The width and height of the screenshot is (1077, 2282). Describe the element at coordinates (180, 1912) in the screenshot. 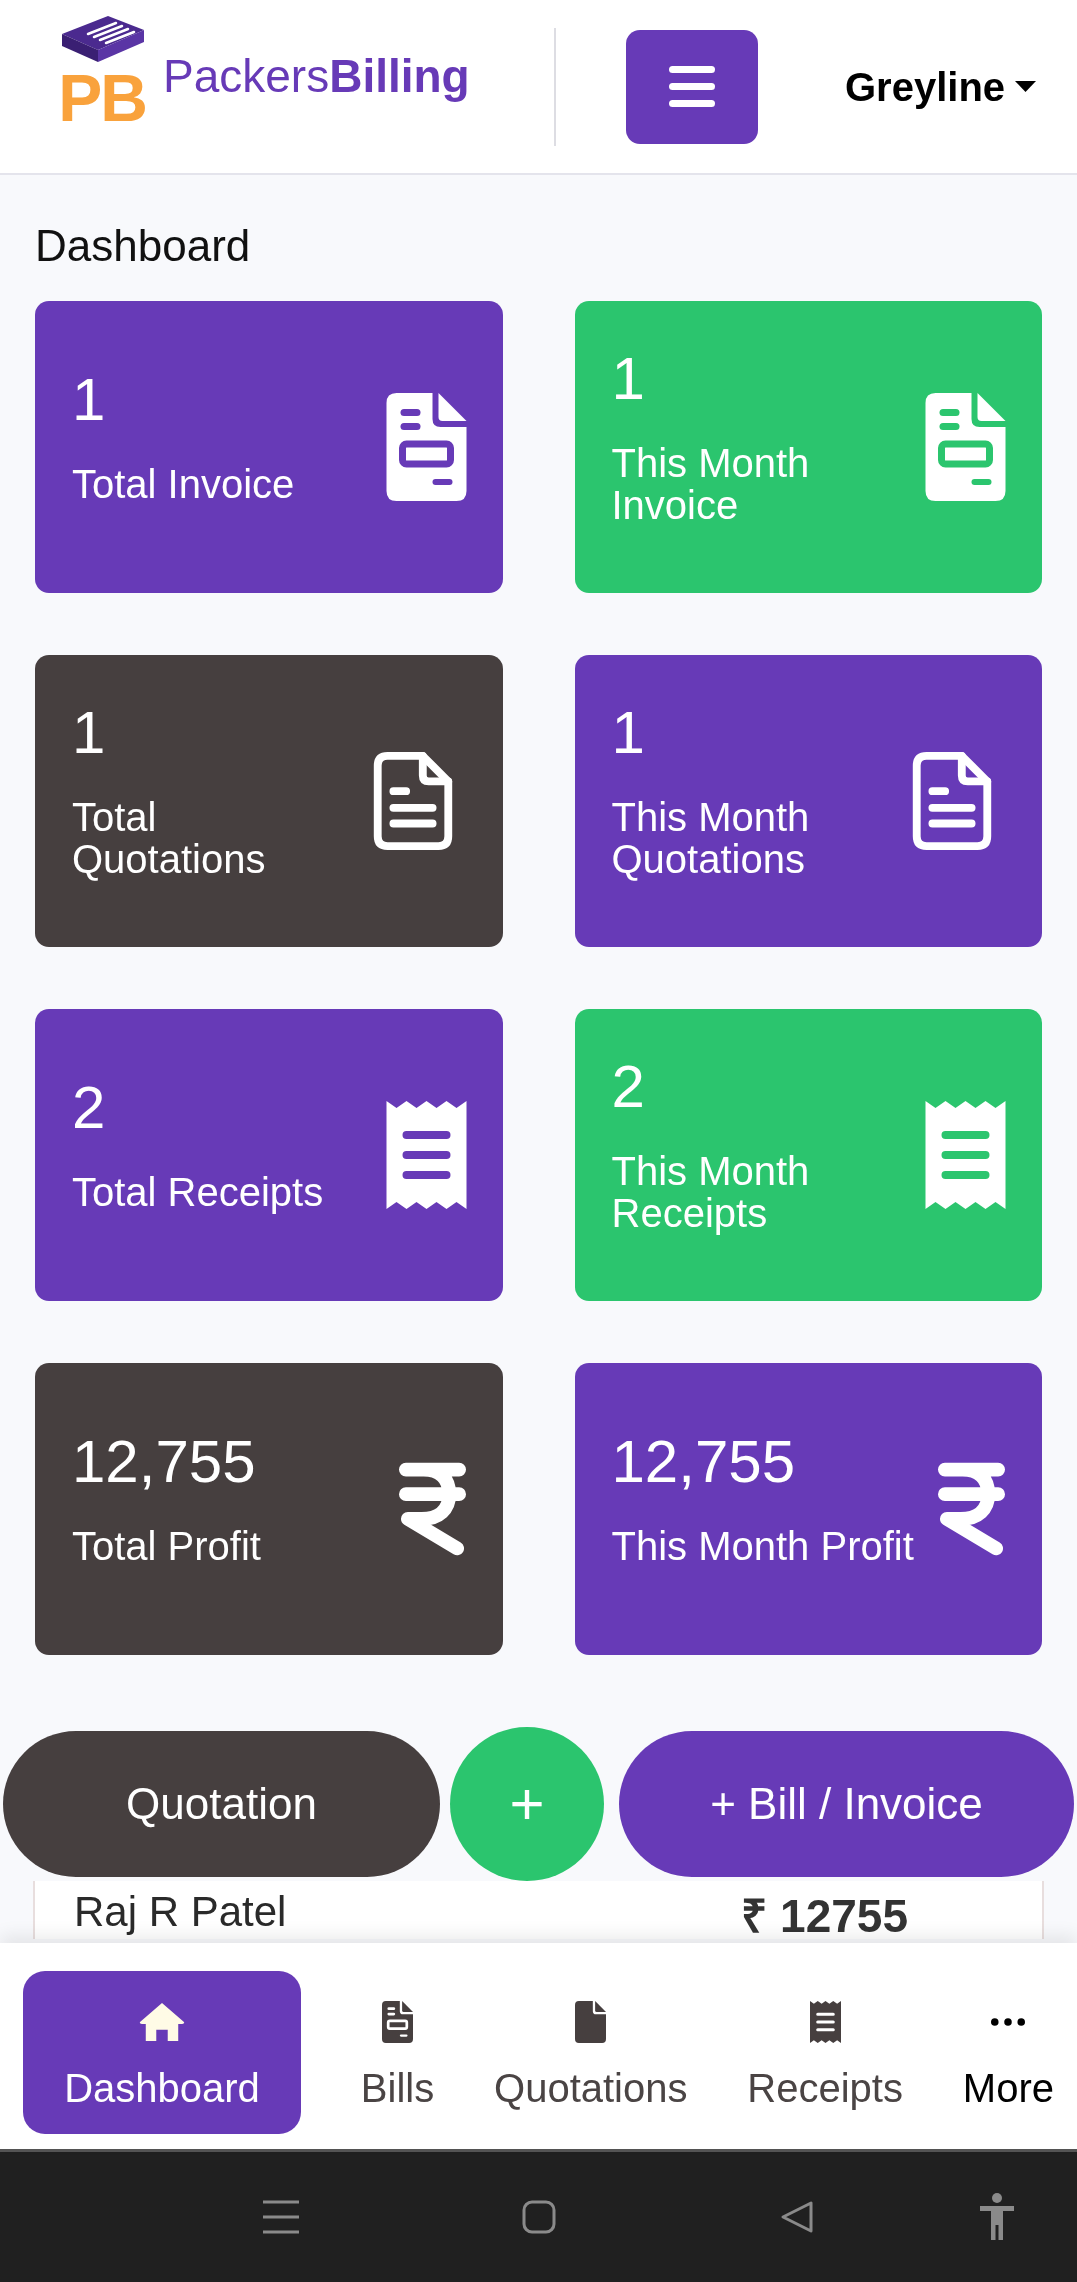

I see `customer-name: Raj R Patel` at that location.